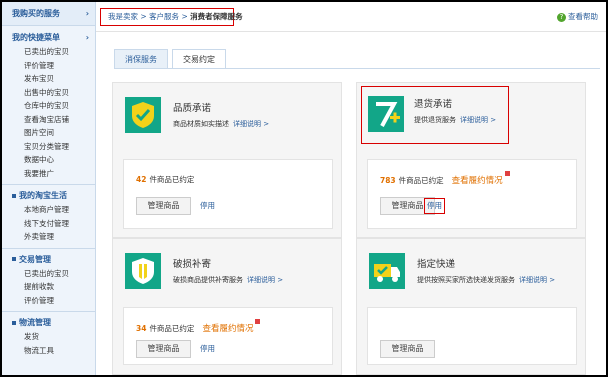 This screenshot has width=608, height=377. I want to click on help-icon: ?, so click(561, 17).